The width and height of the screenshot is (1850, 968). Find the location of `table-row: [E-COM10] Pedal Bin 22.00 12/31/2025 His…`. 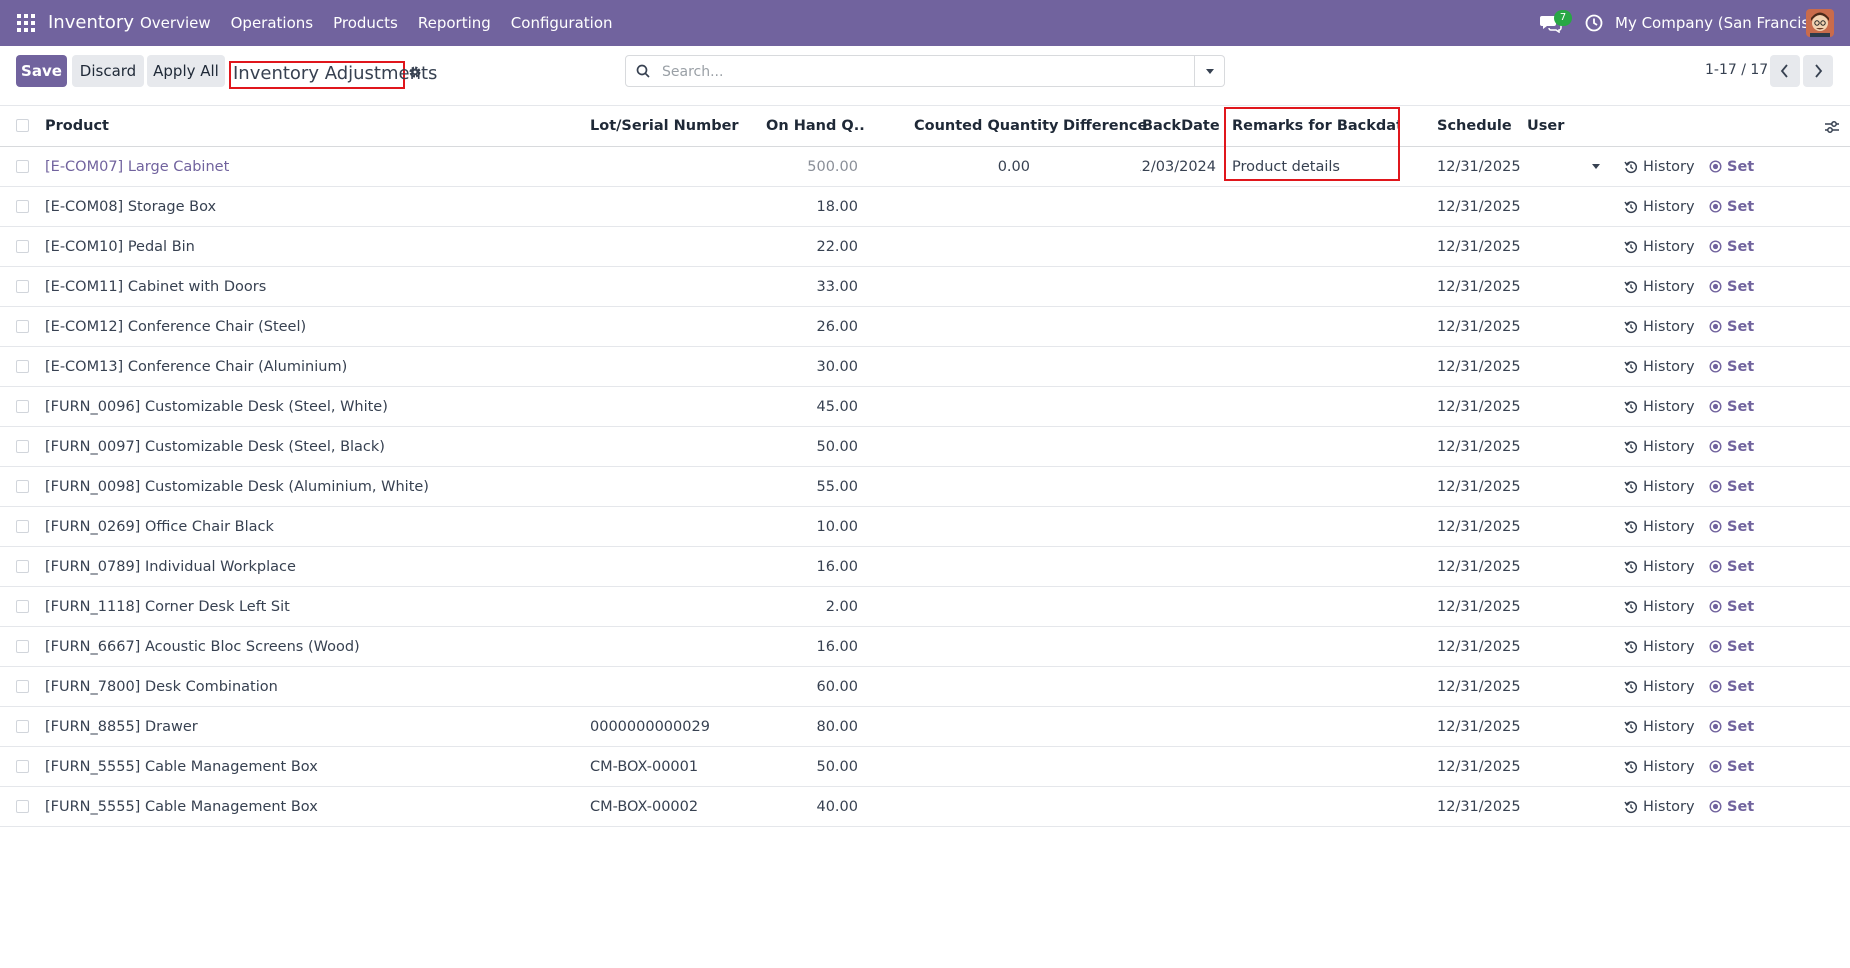

table-row: [E-COM10] Pedal Bin 22.00 12/31/2025 His… is located at coordinates (925, 247).